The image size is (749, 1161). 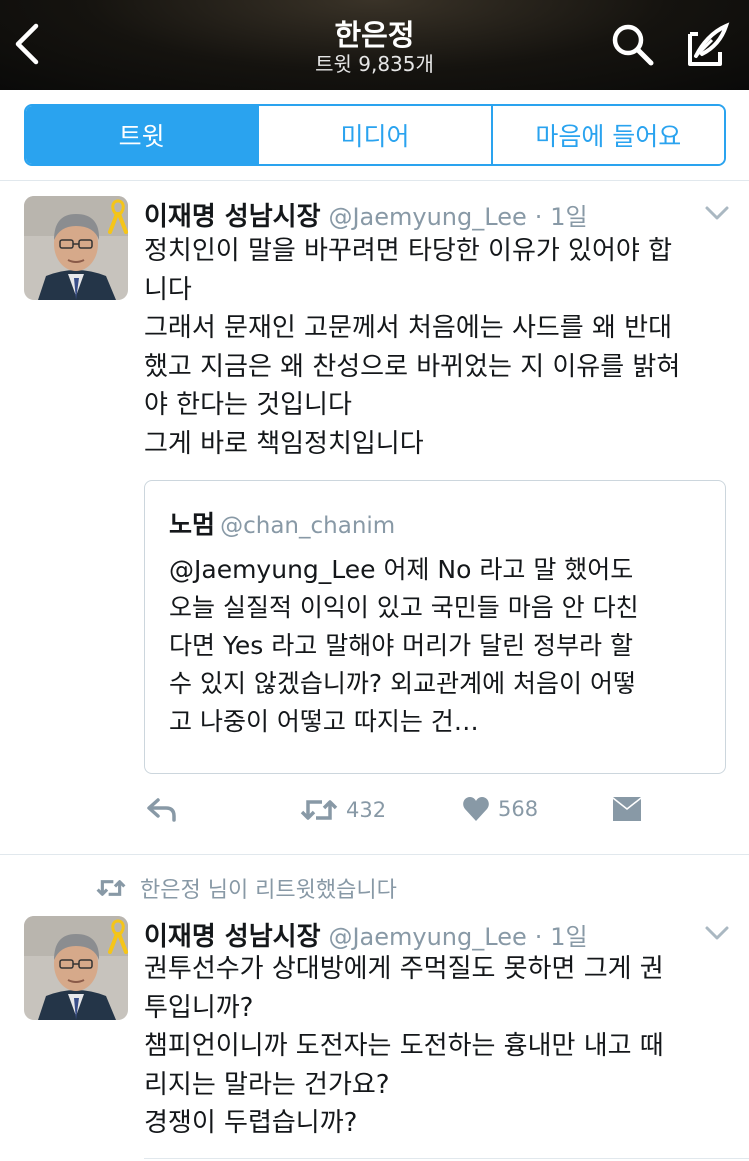 I want to click on tweet-text-line: 권투선수가 상대방에게 주먹질도 못하면 그게 권, so click(x=404, y=969).